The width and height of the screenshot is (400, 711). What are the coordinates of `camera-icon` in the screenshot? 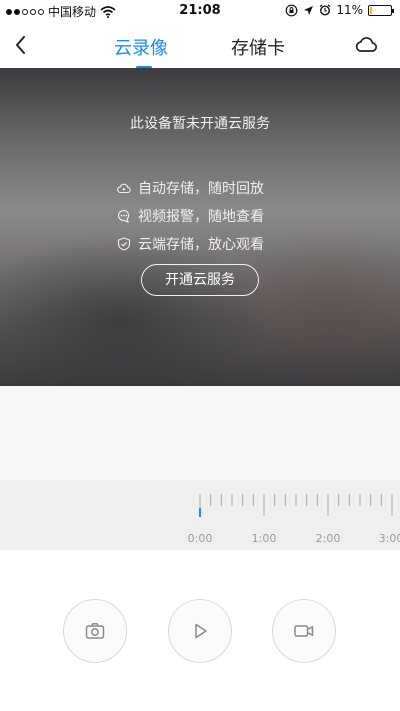 It's located at (95, 631).